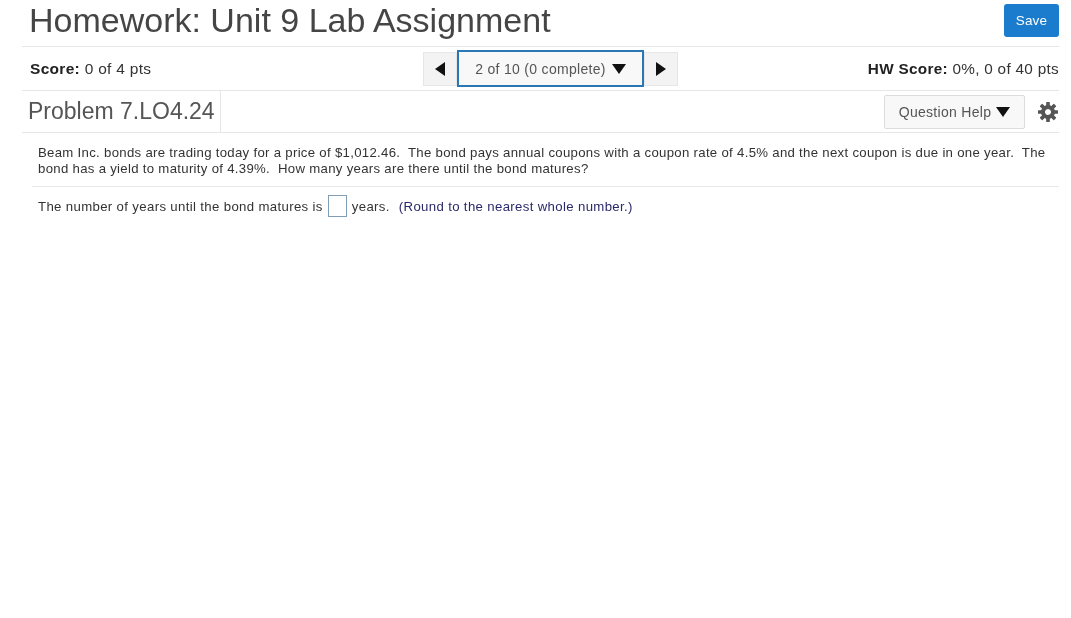 This screenshot has width=1071, height=618. I want to click on rounding-hint: (Round to the nearest whole number.), so click(515, 206).